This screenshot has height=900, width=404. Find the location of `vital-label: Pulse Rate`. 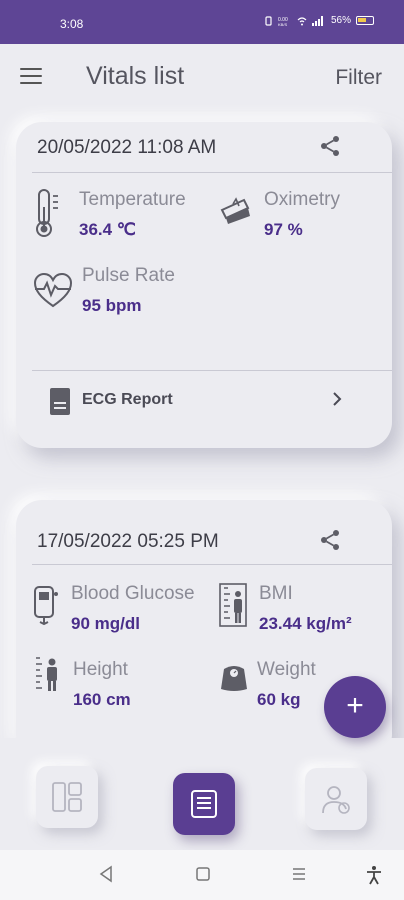

vital-label: Pulse Rate is located at coordinates (128, 275).